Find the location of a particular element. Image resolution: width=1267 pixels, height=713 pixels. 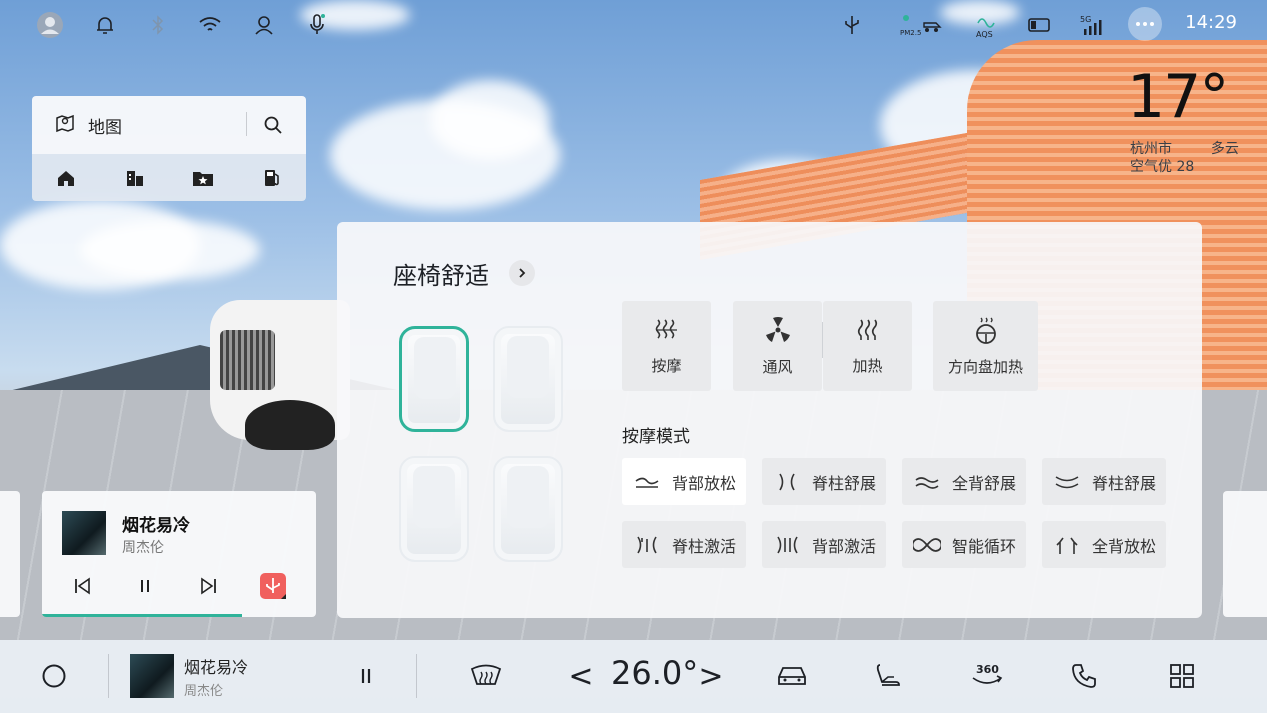

weather-air-quality: 空气优 28 is located at coordinates (1162, 167).